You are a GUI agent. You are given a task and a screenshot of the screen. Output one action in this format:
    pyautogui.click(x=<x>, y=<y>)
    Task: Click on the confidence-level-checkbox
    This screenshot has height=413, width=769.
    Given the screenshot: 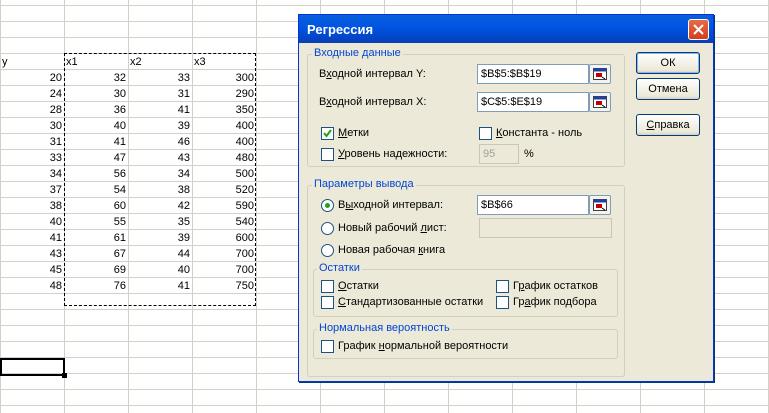 What is the action you would take?
    pyautogui.click(x=327, y=154)
    